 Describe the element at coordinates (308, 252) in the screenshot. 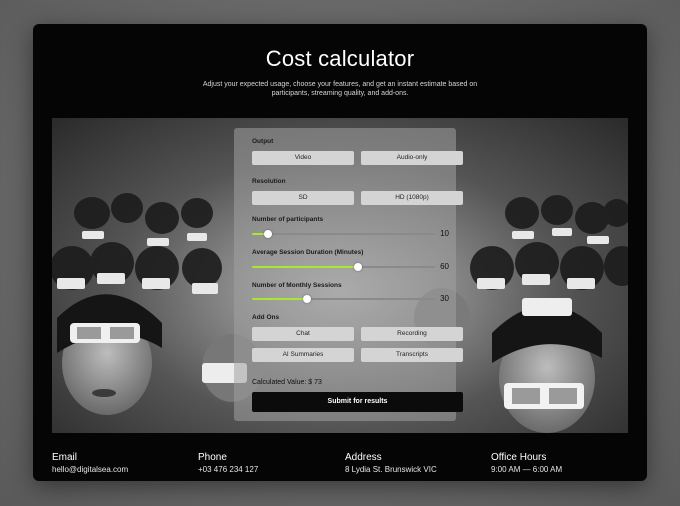

I see `duration-label: Average Session Duration (Minutes)` at that location.